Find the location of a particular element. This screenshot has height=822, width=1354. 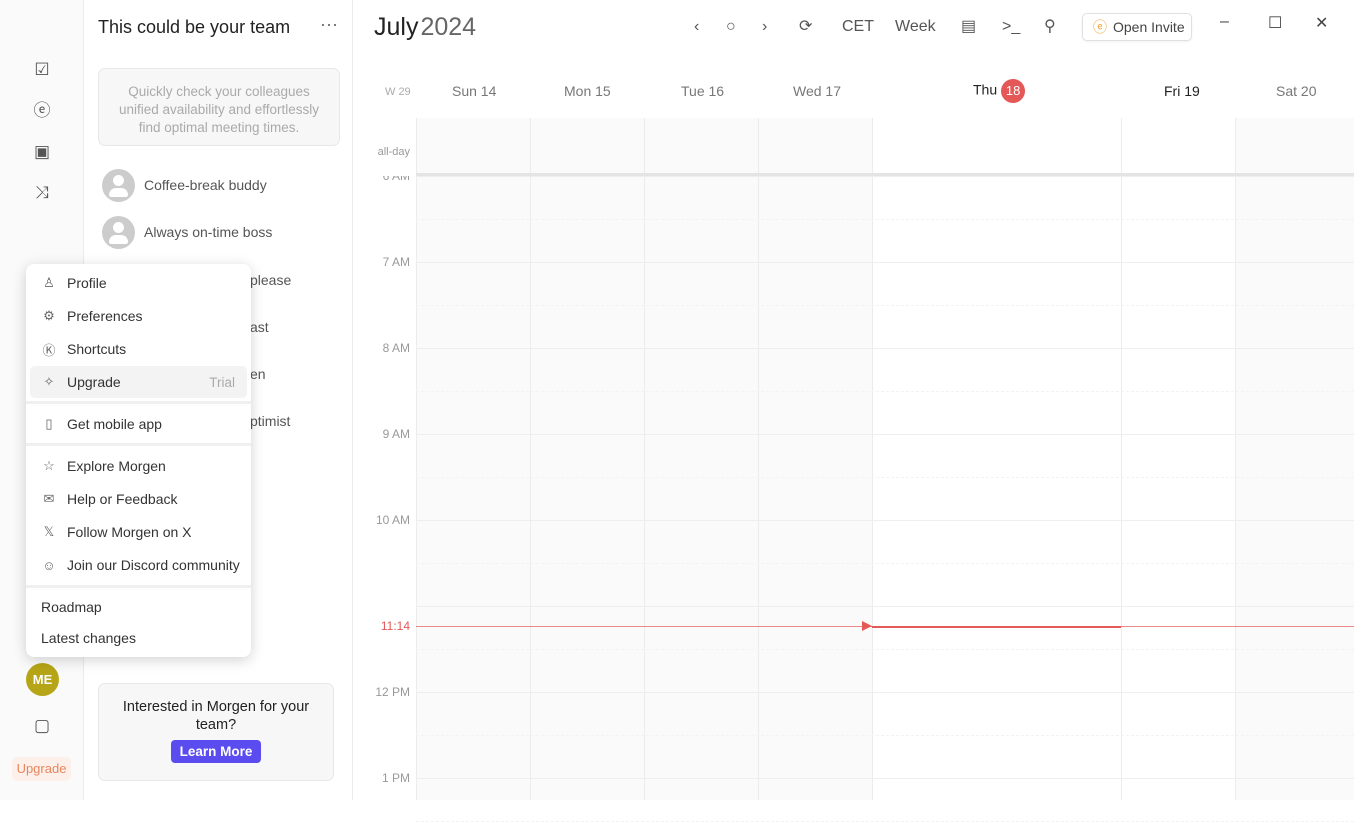

menu-label: Profile is located at coordinates (87, 283).